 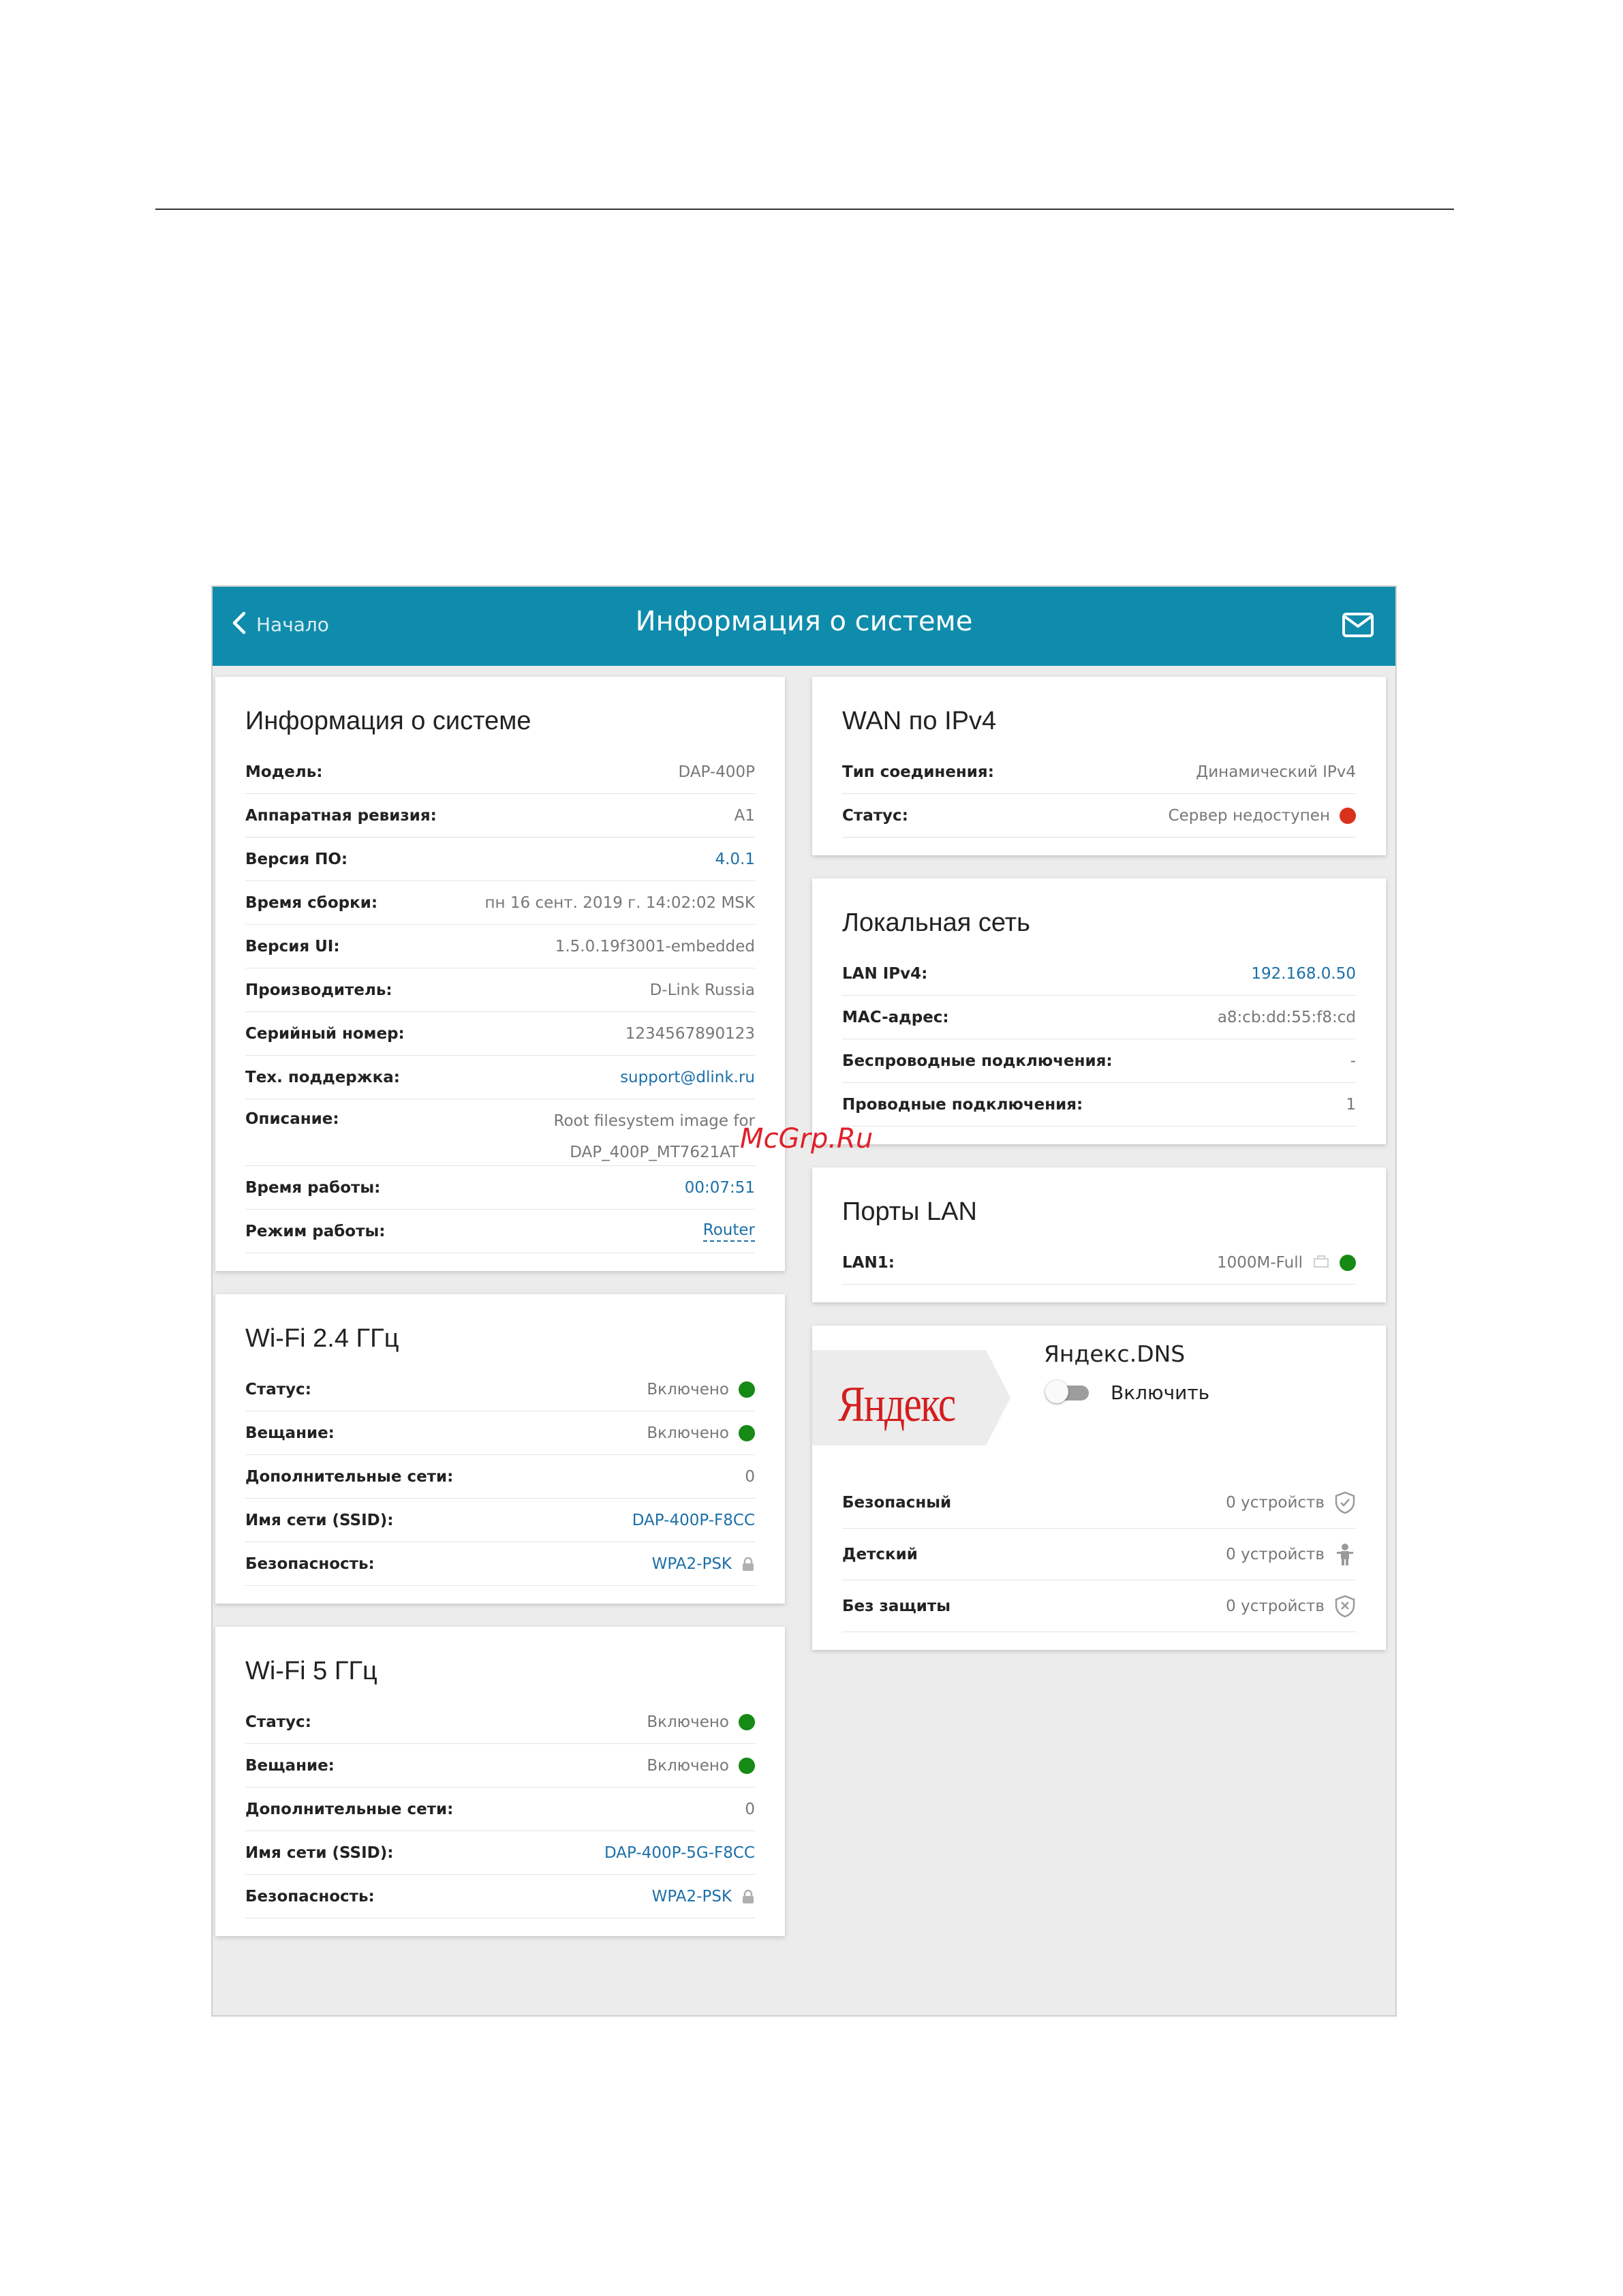 What do you see at coordinates (500, 1188) in the screenshot?
I see `info-row: Время работы: 00:07:51` at bounding box center [500, 1188].